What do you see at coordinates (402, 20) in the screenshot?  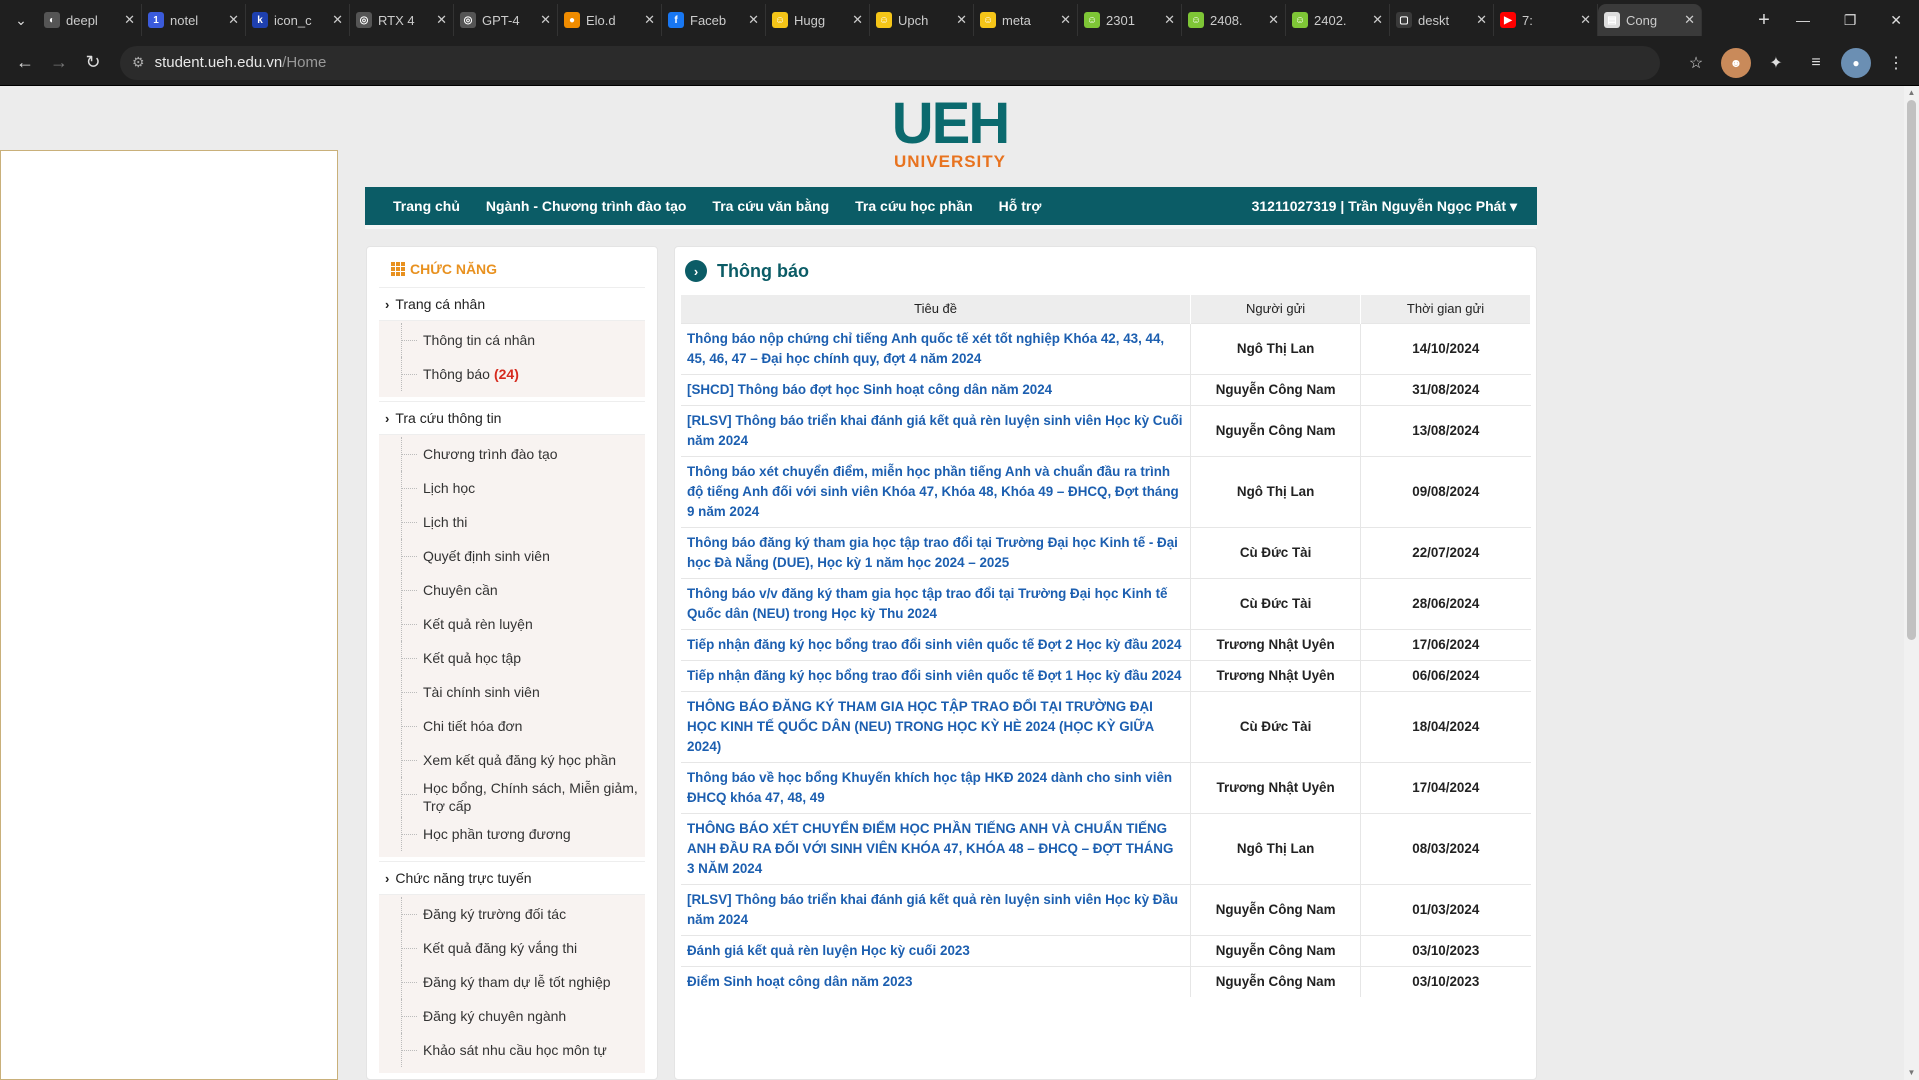 I see `browser-tab: ◎ RTX 4 ✕` at bounding box center [402, 20].